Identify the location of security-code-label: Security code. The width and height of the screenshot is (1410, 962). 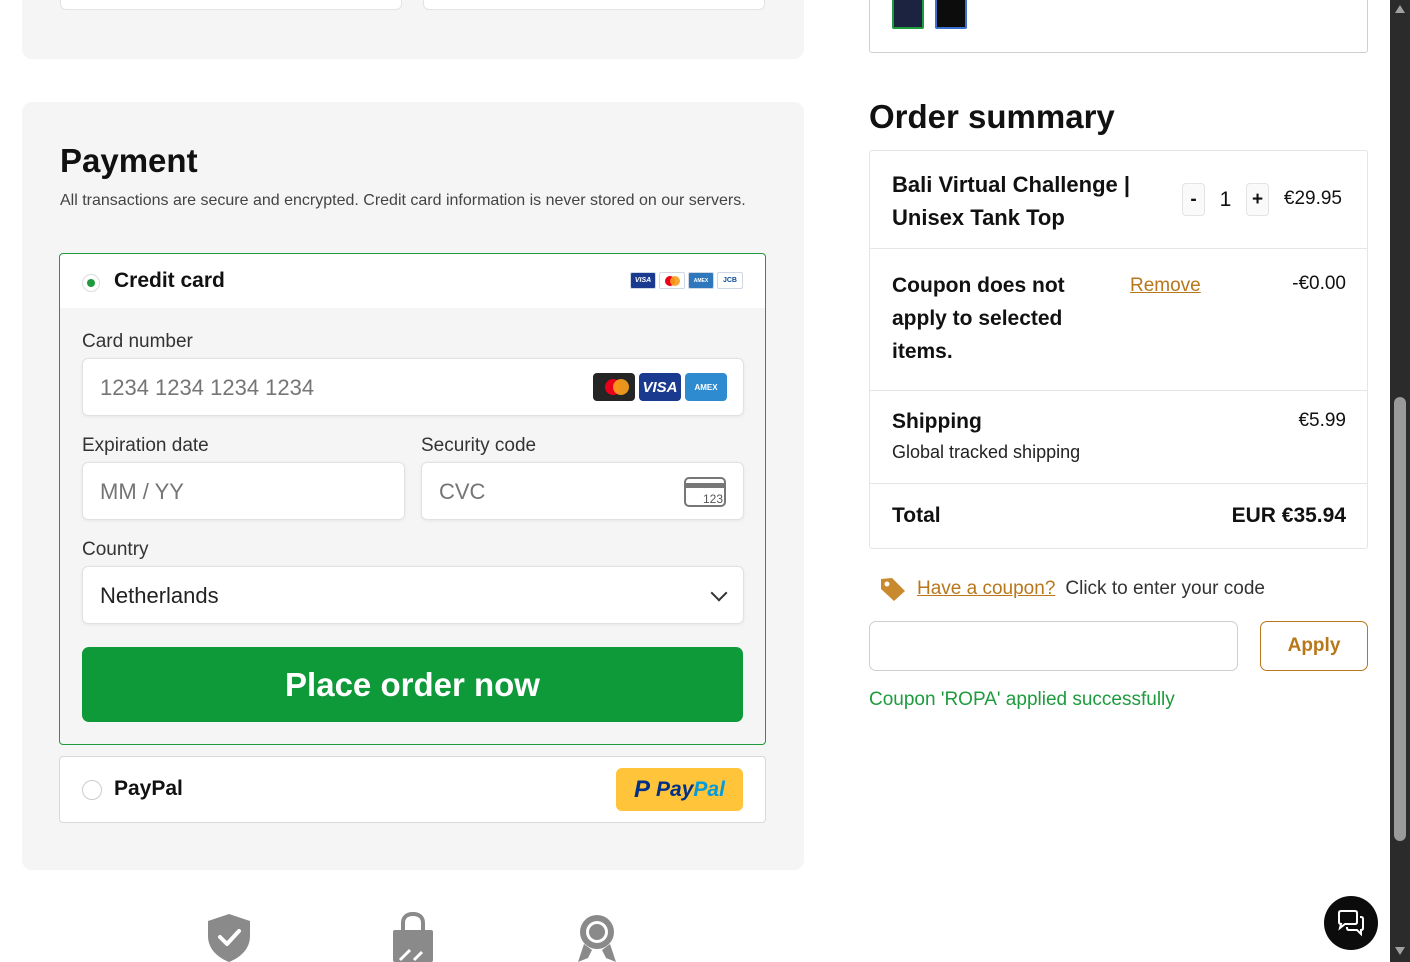
(479, 445).